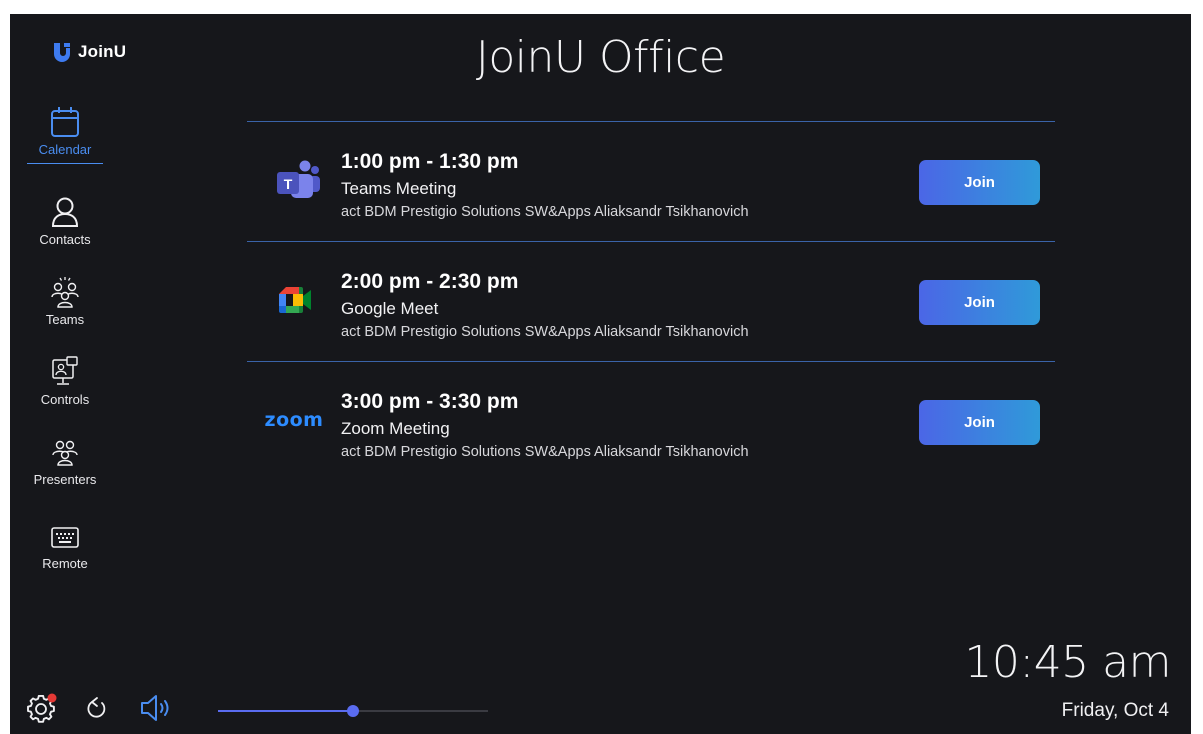  What do you see at coordinates (390, 308) in the screenshot?
I see `meeting-title: Google Meet` at bounding box center [390, 308].